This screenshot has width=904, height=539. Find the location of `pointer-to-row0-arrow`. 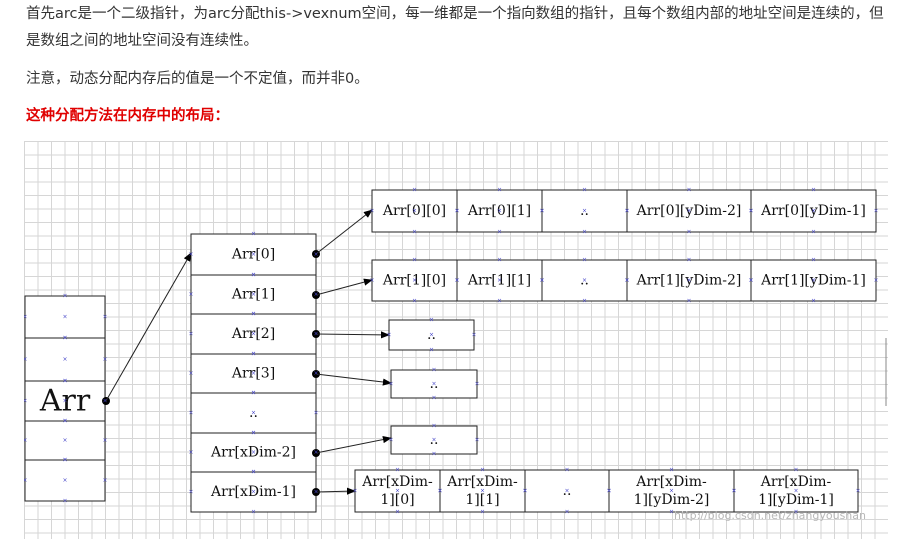

pointer-to-row0-arrow is located at coordinates (344, 232).